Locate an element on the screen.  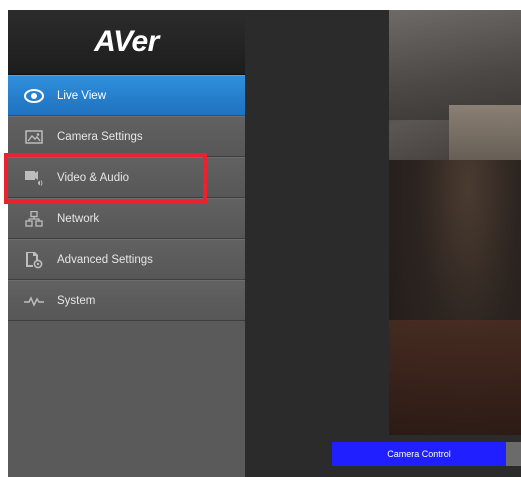
sidebar-item-label: System is located at coordinates (76, 300).